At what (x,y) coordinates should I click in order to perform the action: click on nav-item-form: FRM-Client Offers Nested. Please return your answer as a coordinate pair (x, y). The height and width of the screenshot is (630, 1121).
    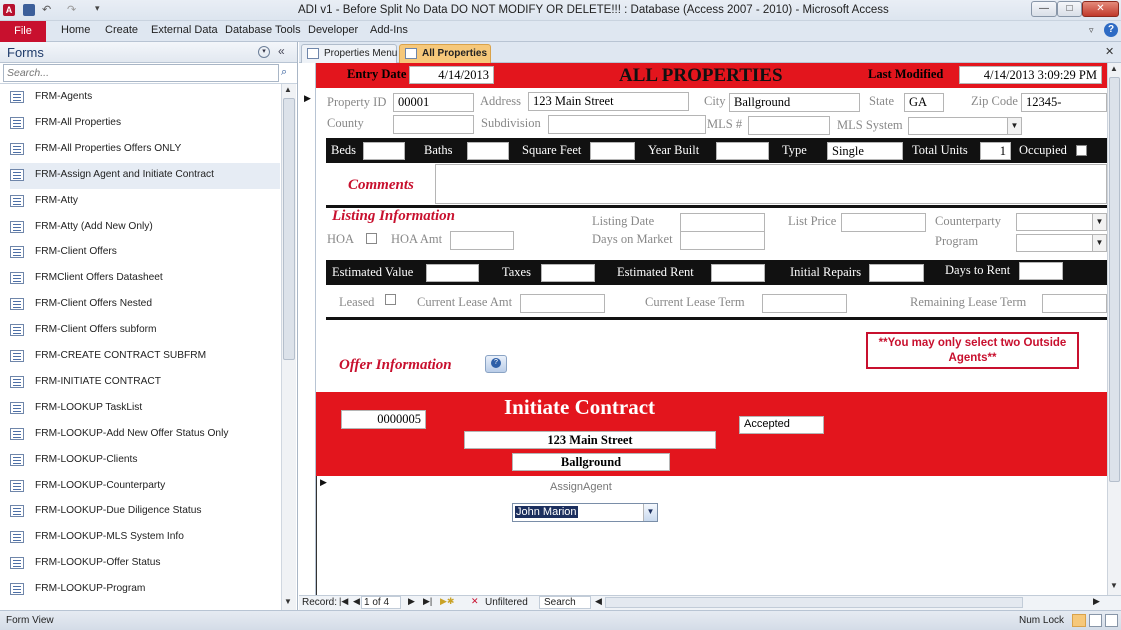
    Looking at the image, I should click on (145, 305).